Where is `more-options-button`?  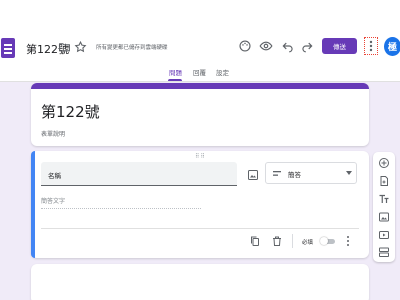
more-options-button is located at coordinates (371, 46).